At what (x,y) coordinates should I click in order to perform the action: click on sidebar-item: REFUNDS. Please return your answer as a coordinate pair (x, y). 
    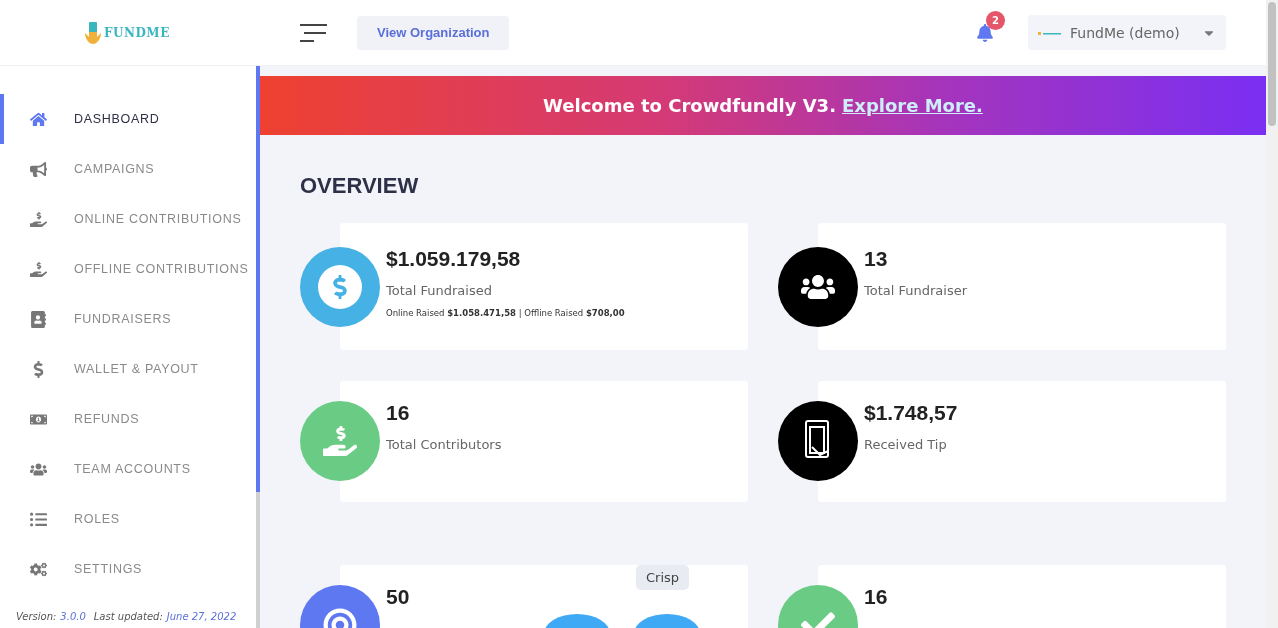
    Looking at the image, I should click on (128, 419).